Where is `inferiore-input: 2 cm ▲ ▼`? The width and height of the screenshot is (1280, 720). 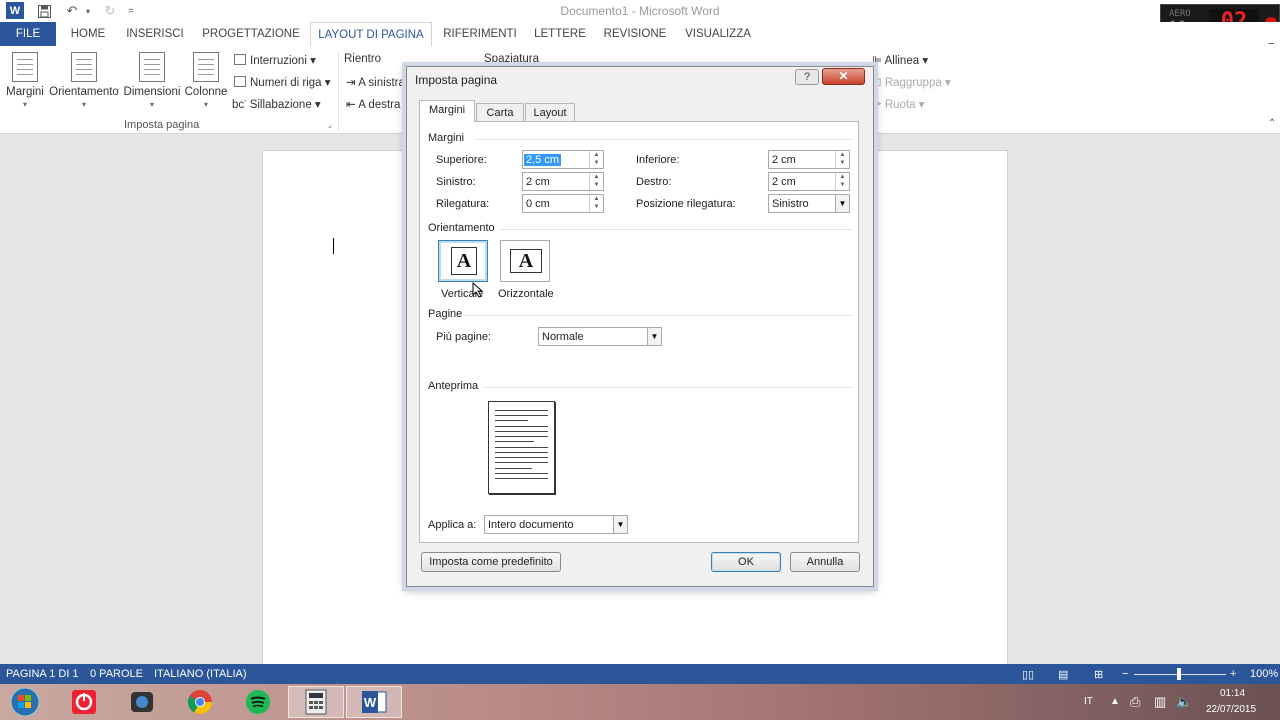
inferiore-input: 2 cm ▲ ▼ is located at coordinates (809, 159).